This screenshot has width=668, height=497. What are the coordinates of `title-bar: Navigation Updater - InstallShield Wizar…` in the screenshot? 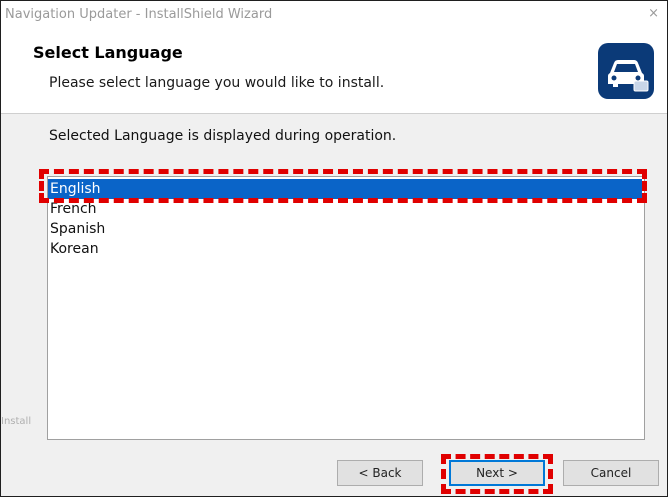 It's located at (334, 16).